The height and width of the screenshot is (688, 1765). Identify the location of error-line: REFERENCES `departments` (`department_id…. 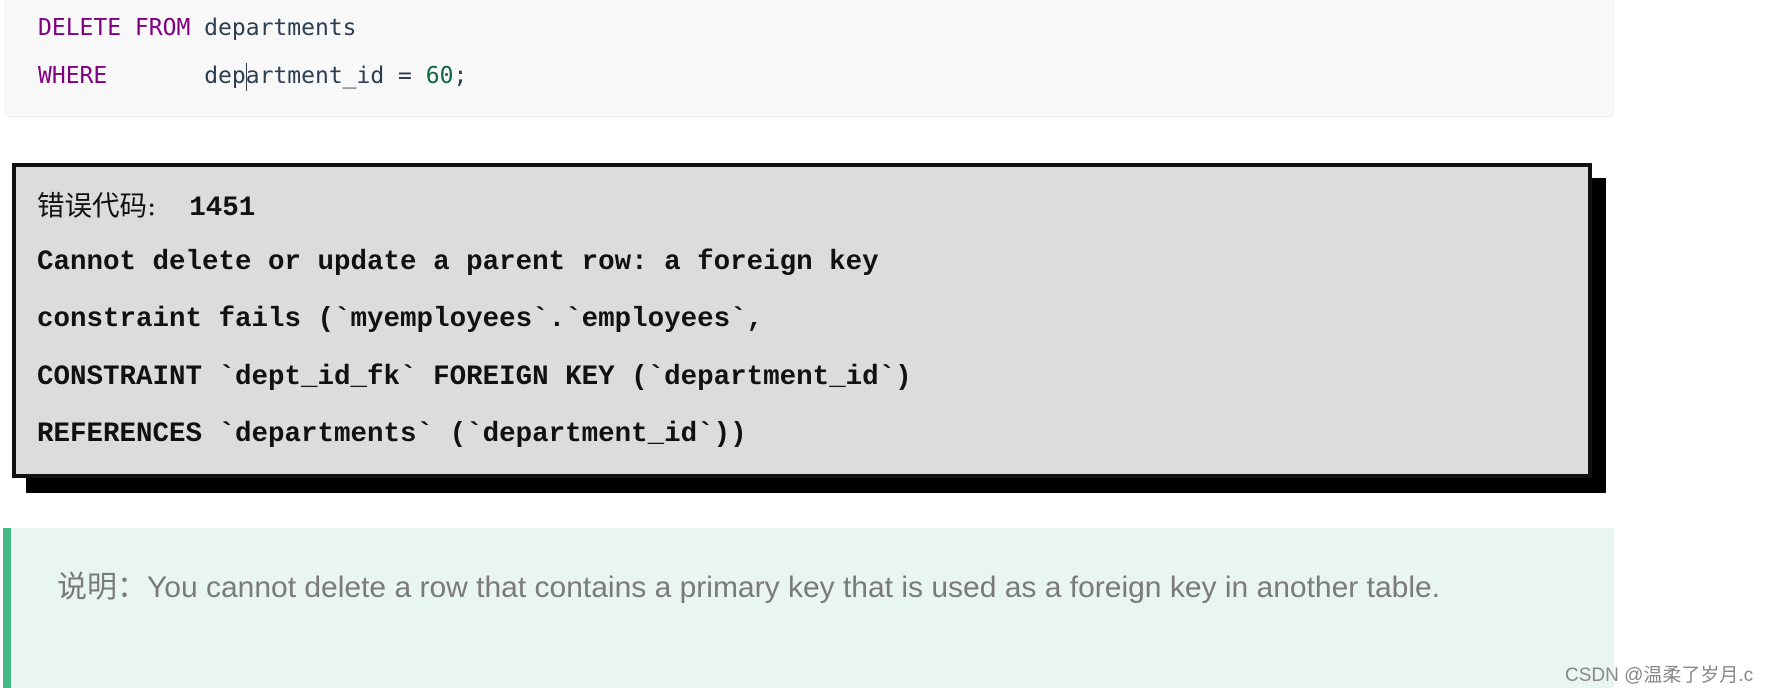
(392, 434).